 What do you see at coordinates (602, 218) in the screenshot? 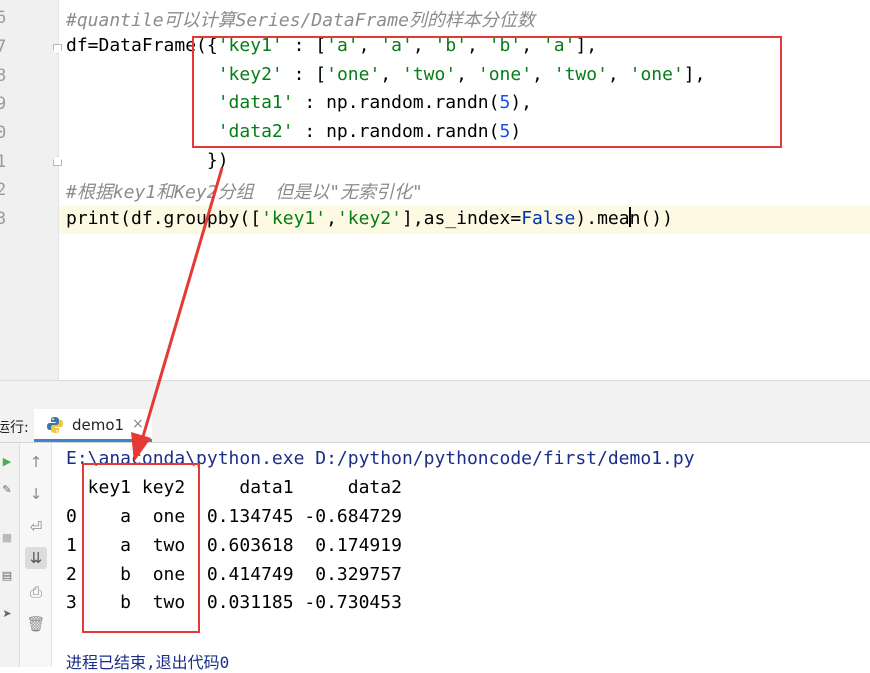
I see `code-token: ).mea` at bounding box center [602, 218].